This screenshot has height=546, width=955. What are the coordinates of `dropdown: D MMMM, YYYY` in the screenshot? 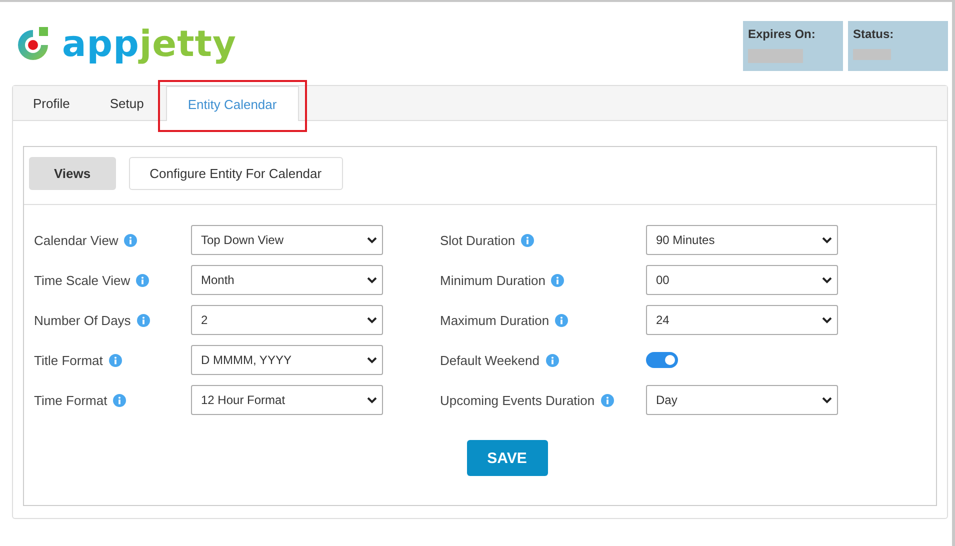 It's located at (287, 360).